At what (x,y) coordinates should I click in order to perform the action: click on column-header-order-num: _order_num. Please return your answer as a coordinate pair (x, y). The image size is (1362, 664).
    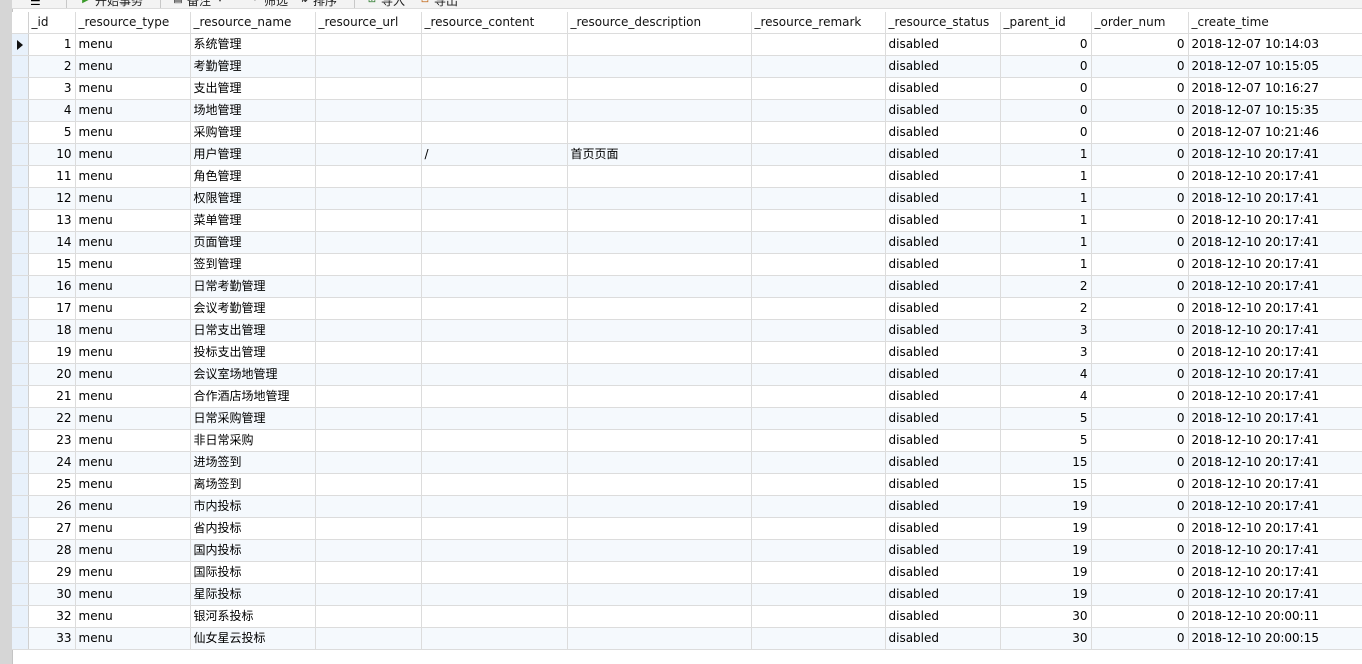
    Looking at the image, I should click on (1140, 23).